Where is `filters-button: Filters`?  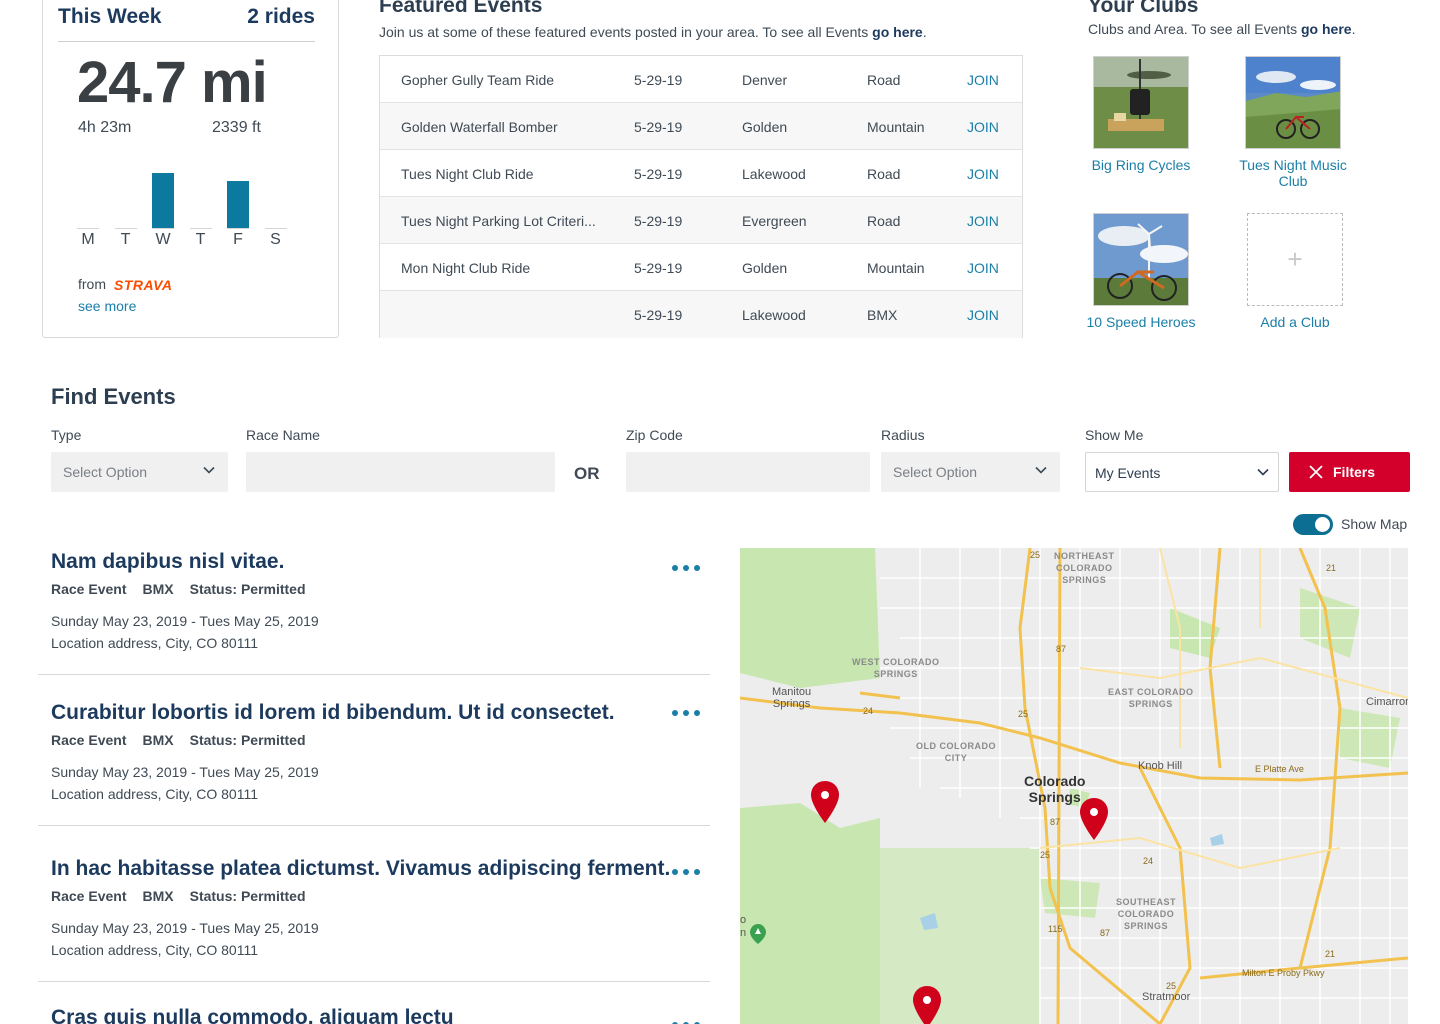
filters-button: Filters is located at coordinates (1349, 472).